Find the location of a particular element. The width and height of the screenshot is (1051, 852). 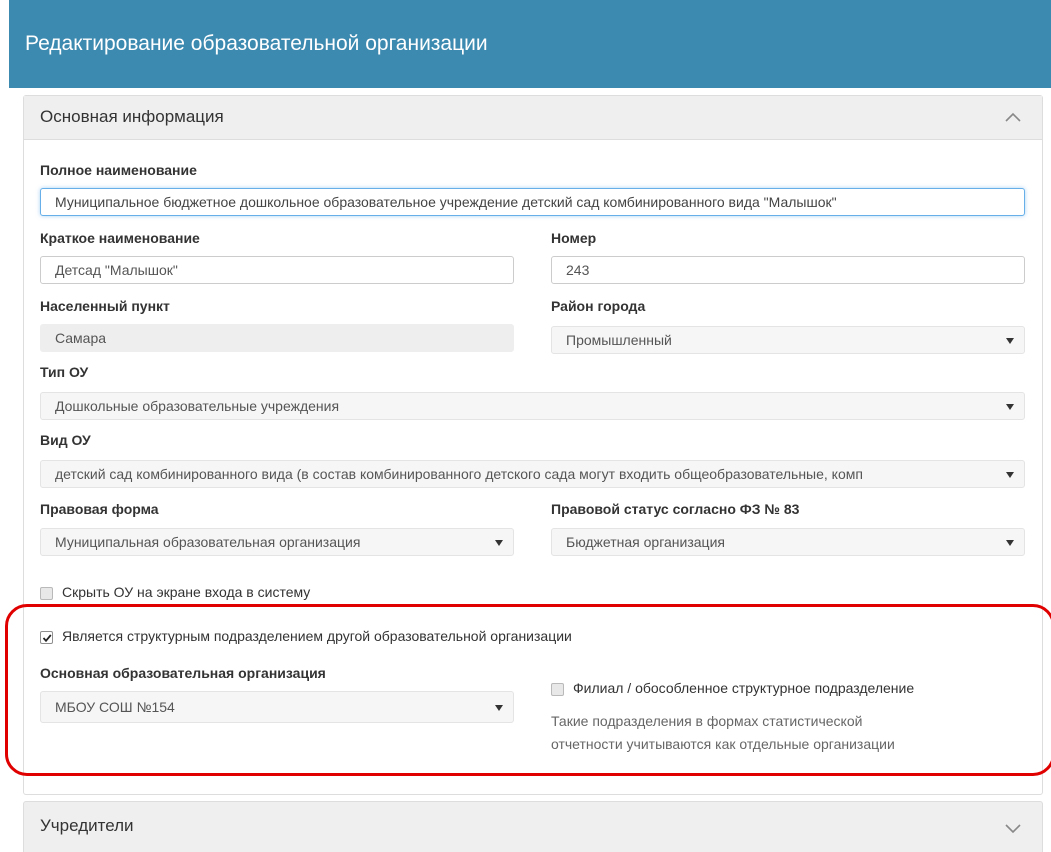

locality-field: Самара is located at coordinates (277, 338).